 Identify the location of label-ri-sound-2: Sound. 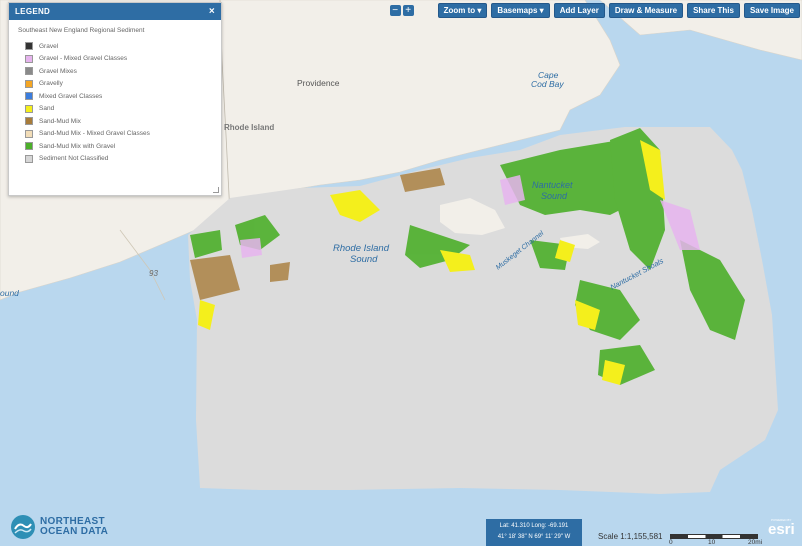
(364, 259).